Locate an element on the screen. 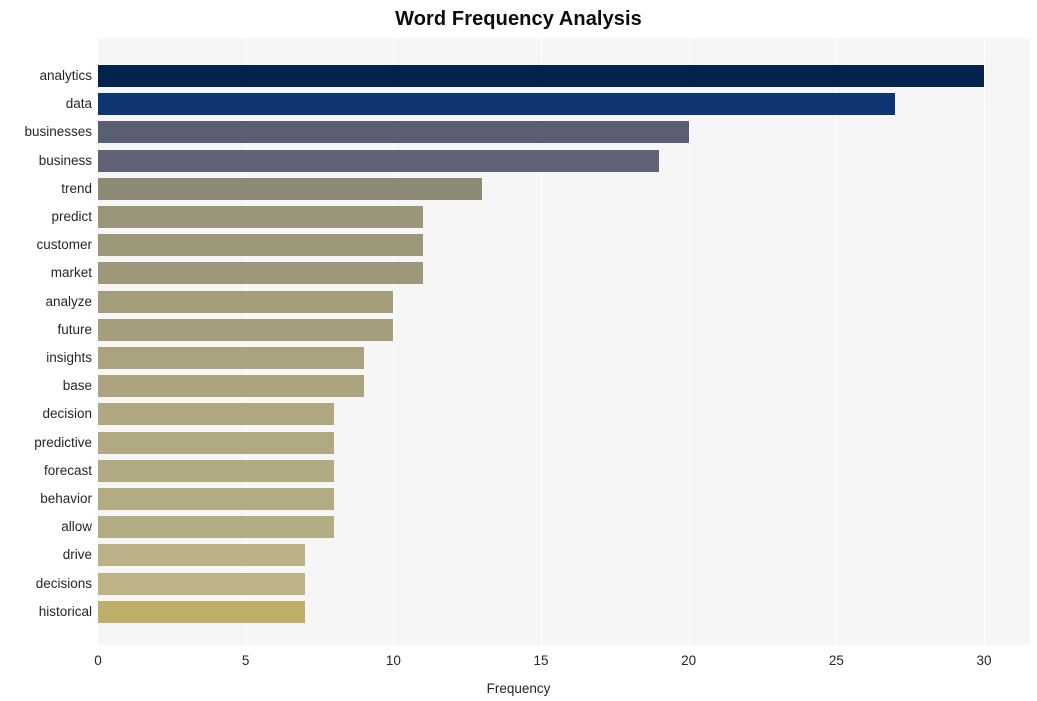  x-tick-label-0: 0 is located at coordinates (98, 660).